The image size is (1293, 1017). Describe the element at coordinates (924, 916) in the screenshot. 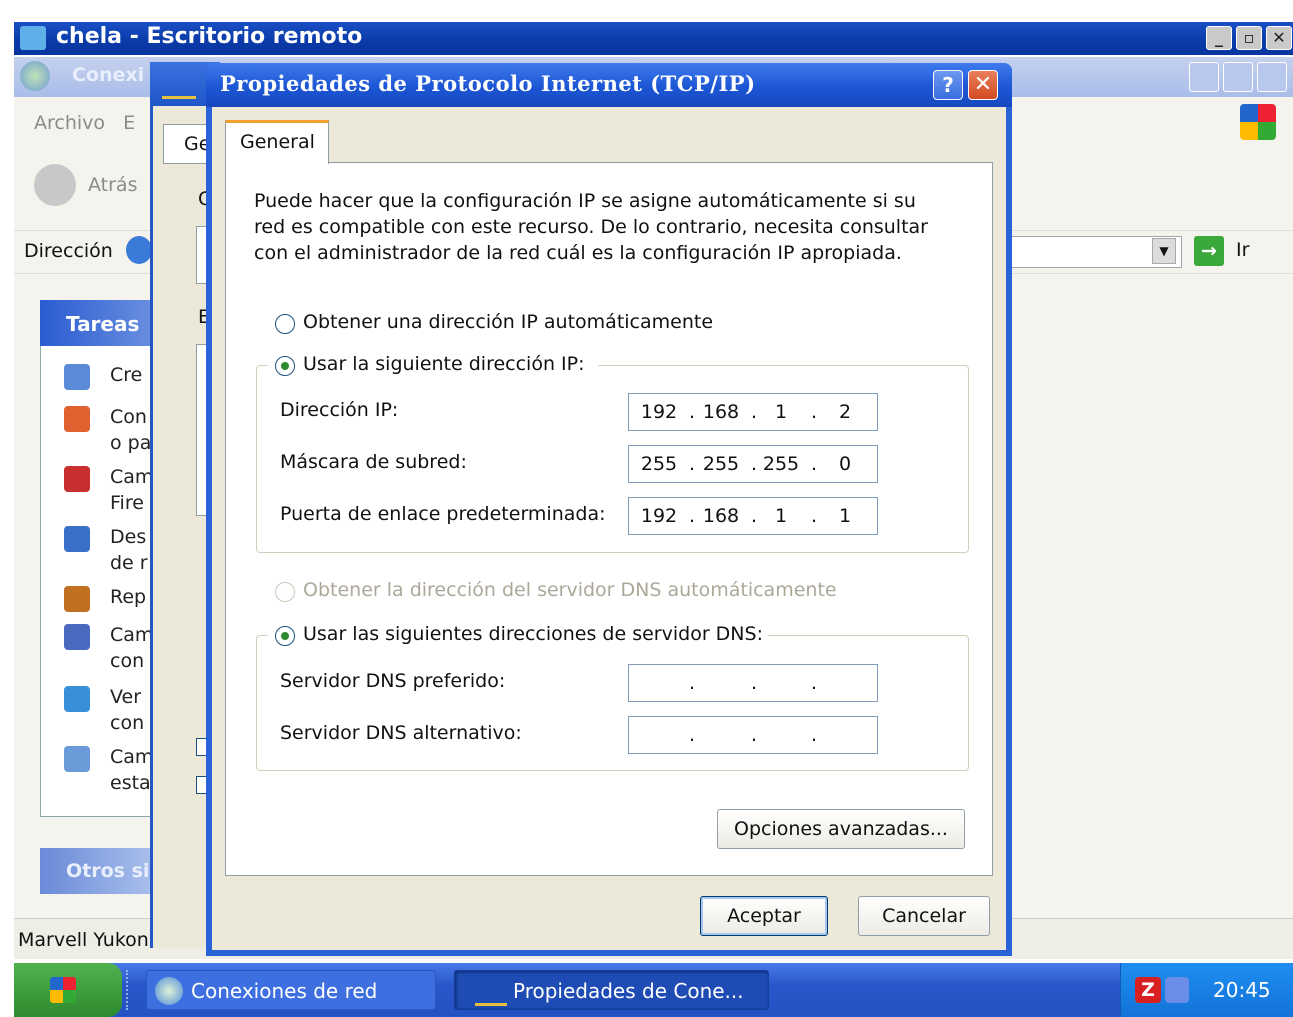

I see `cancel-button: Cancelar` at that location.